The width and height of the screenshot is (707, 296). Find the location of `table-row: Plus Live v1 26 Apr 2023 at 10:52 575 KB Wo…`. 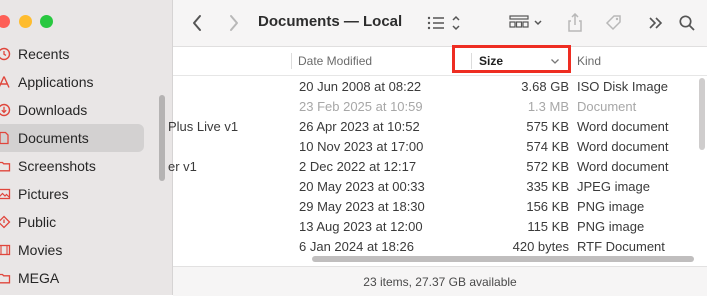

table-row: Plus Live v1 26 Apr 2023 at 10:52 575 KB Wo… is located at coordinates (437, 127).